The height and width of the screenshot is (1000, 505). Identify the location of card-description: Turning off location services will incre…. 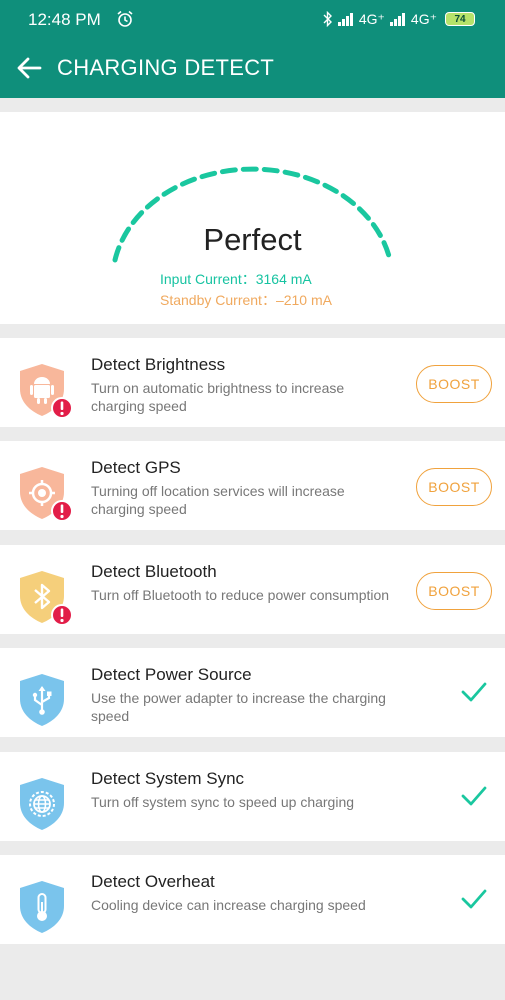
(218, 500).